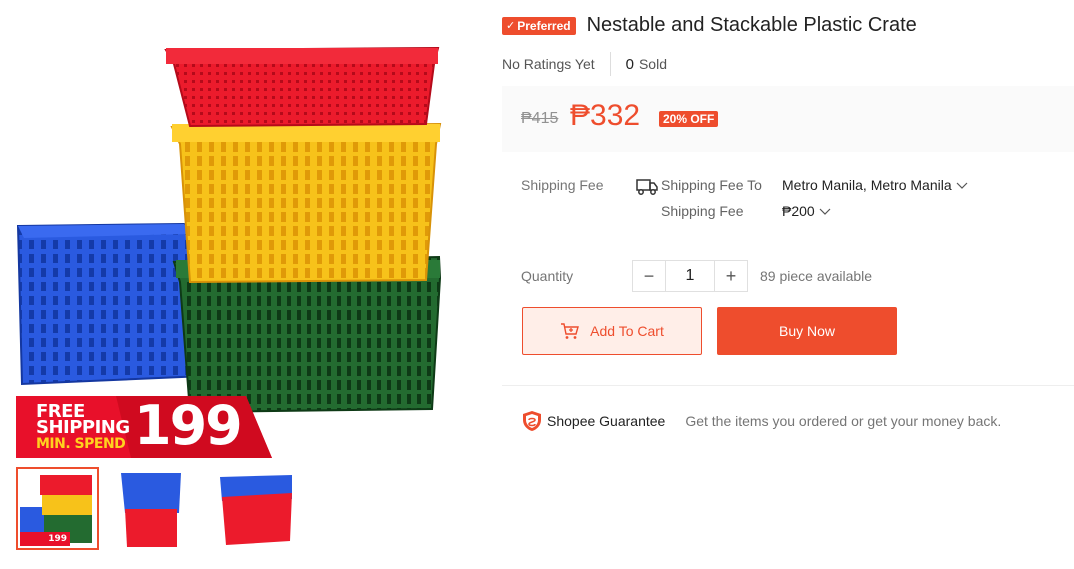 This screenshot has height=569, width=1074. I want to click on add-to-cart-button: Add To Cart, so click(612, 331).